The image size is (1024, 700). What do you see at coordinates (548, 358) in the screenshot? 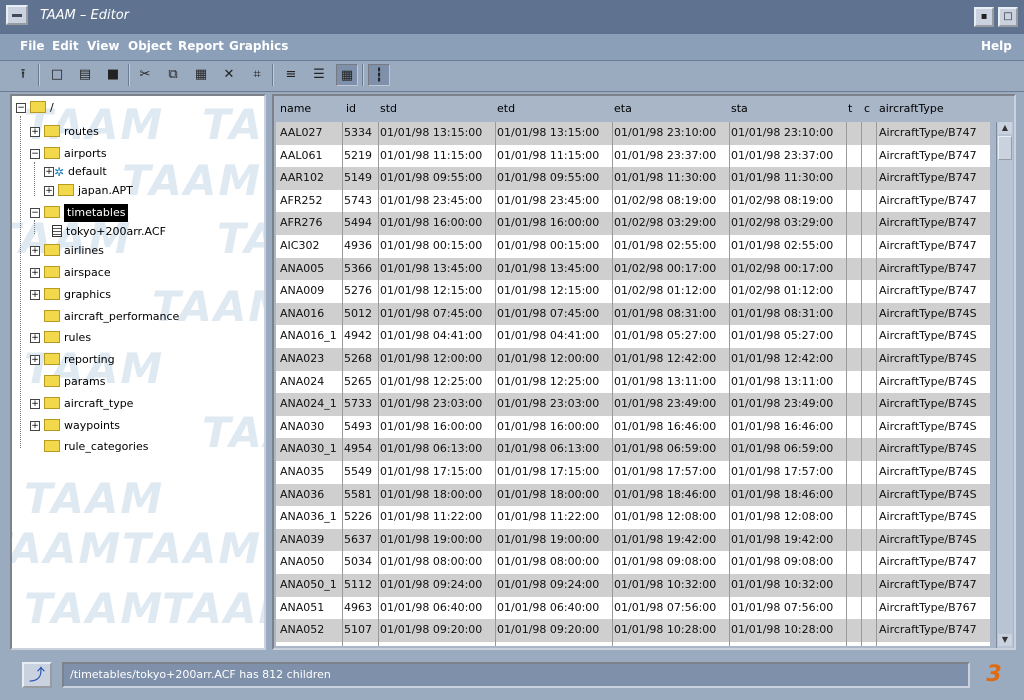
I see `cell-etd: 01/01/98 12:00:00` at bounding box center [548, 358].